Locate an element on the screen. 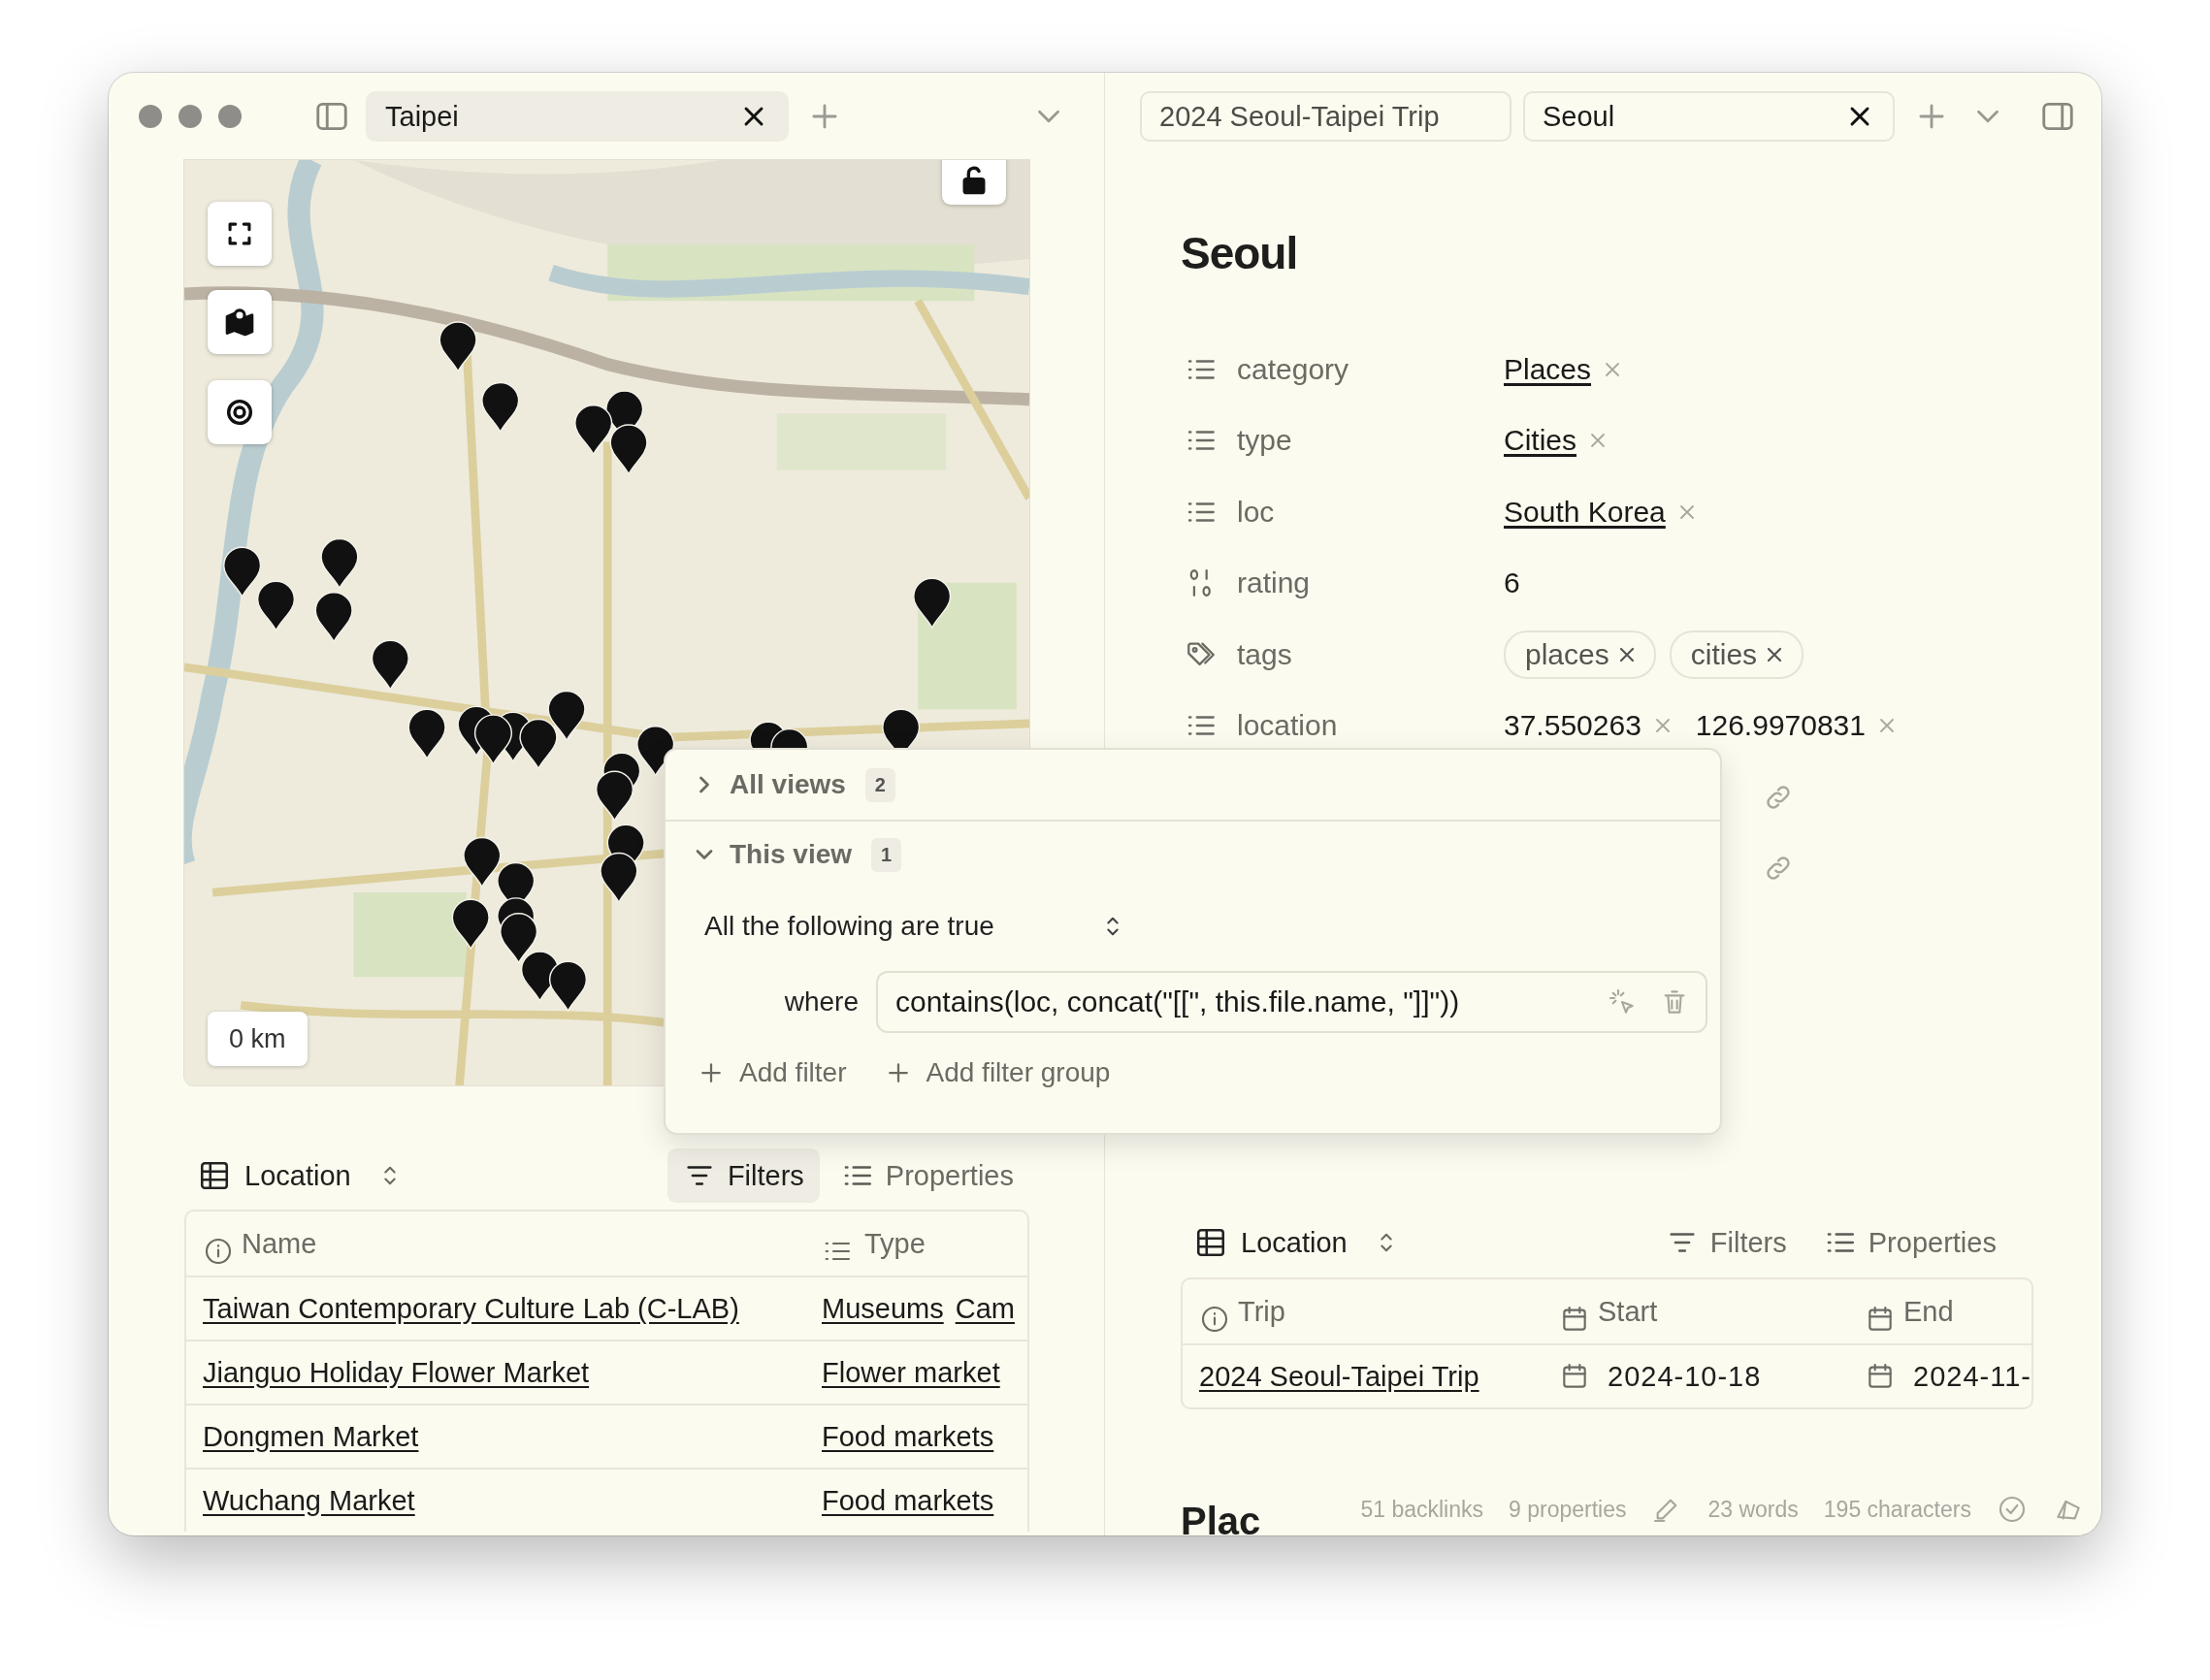  tag-chip: cities is located at coordinates (1736, 654).